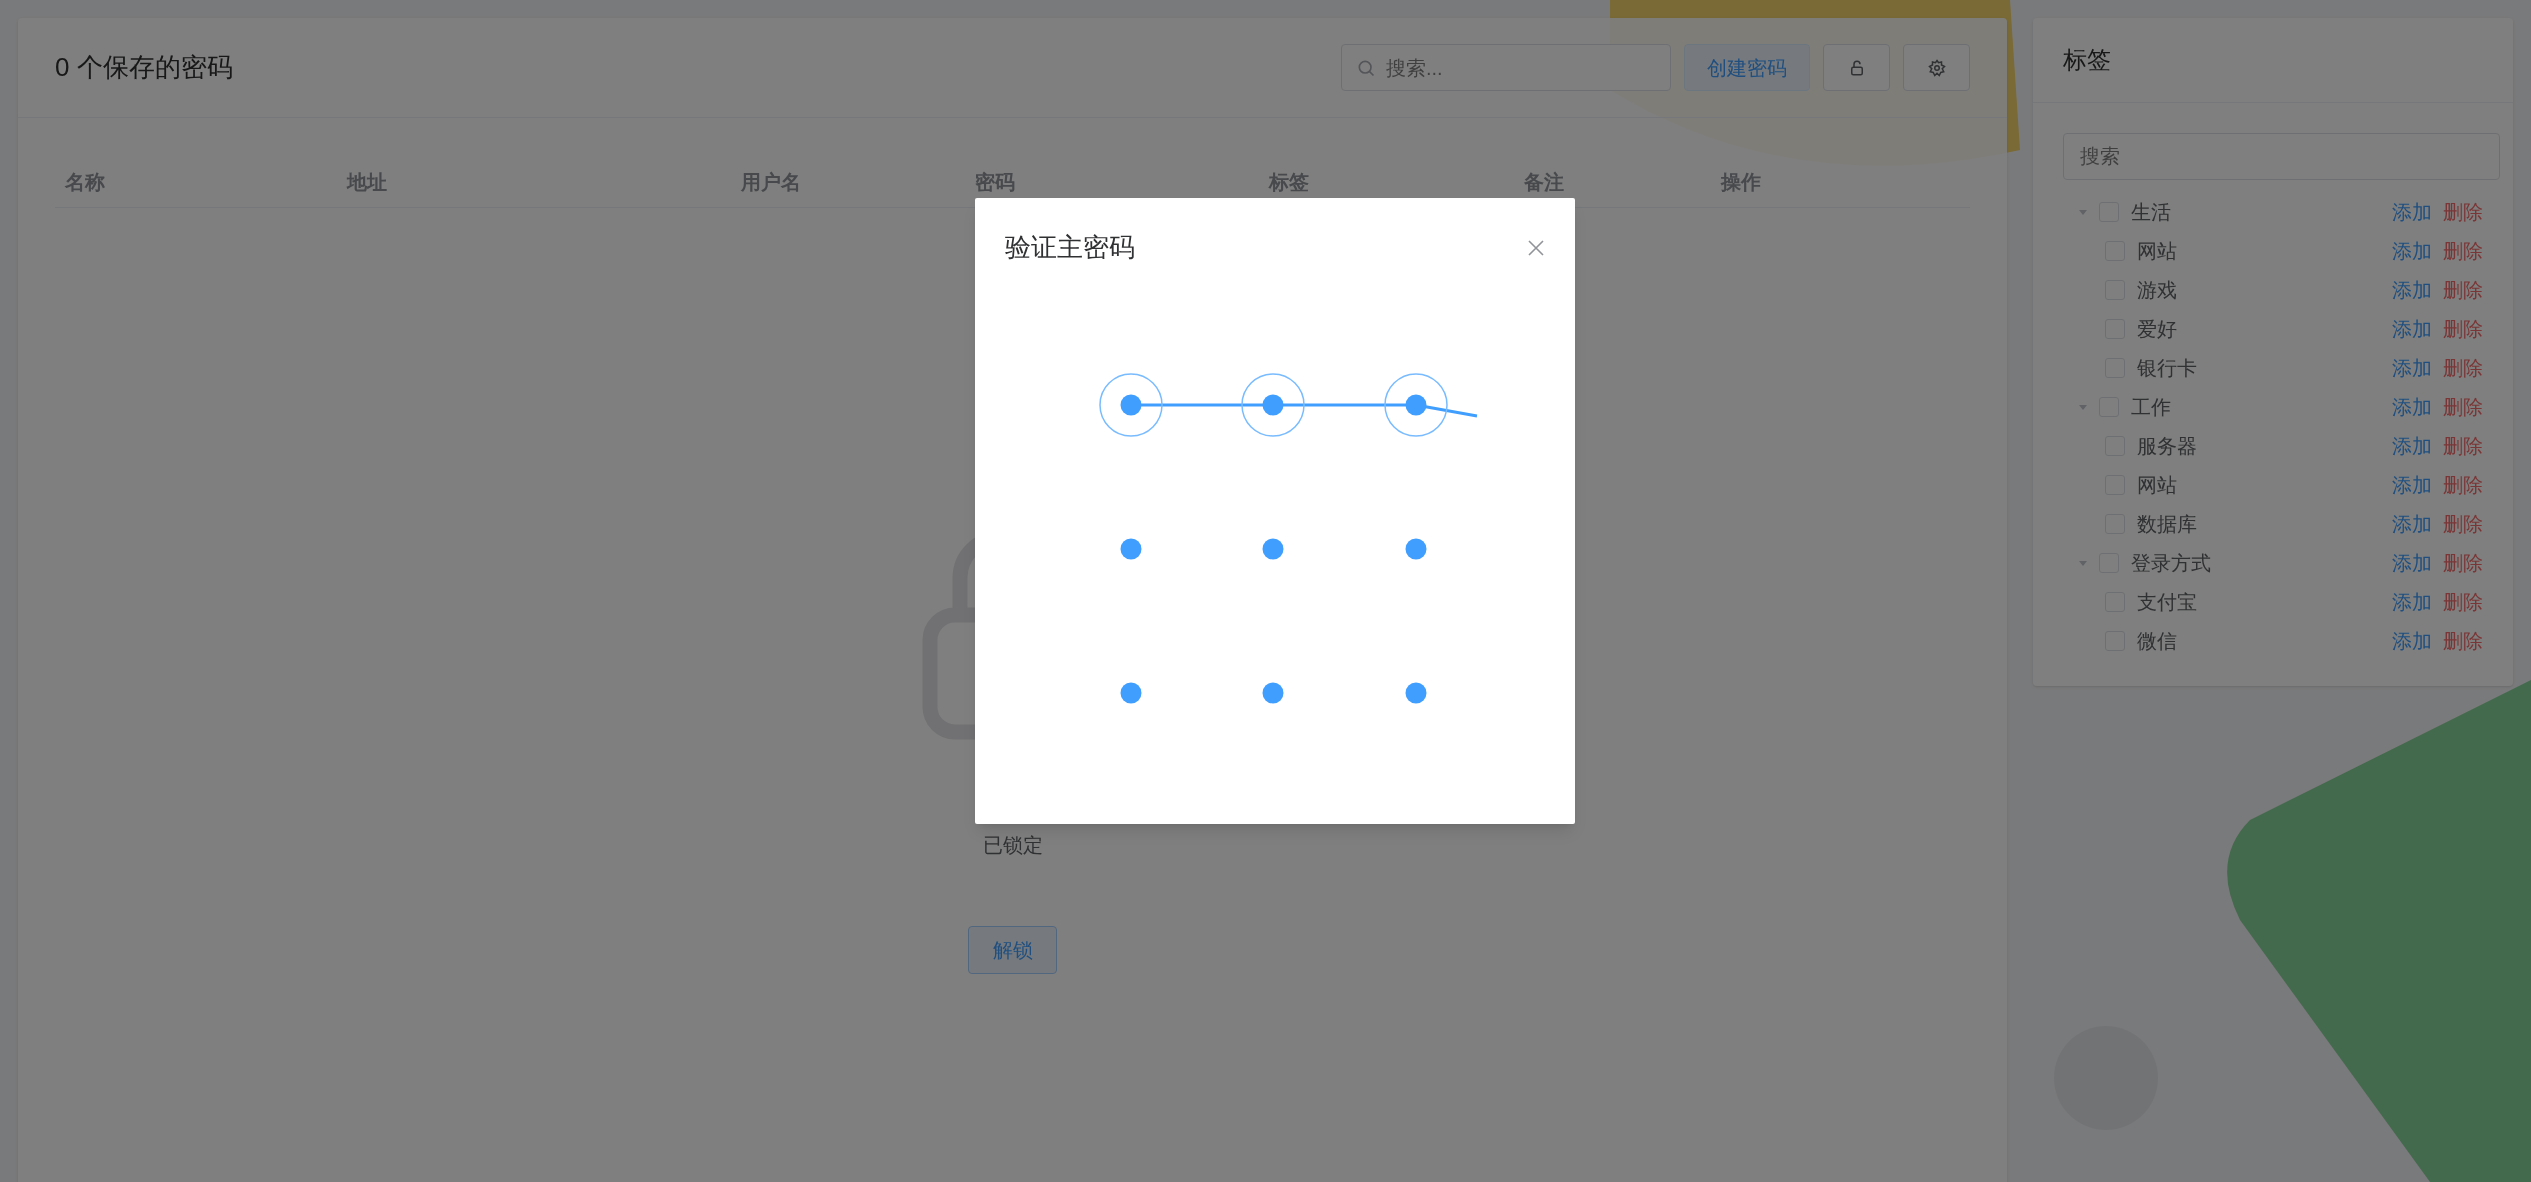 The image size is (2531, 1182). What do you see at coordinates (2171, 563) in the screenshot?
I see `tag-label: 登录方式` at bounding box center [2171, 563].